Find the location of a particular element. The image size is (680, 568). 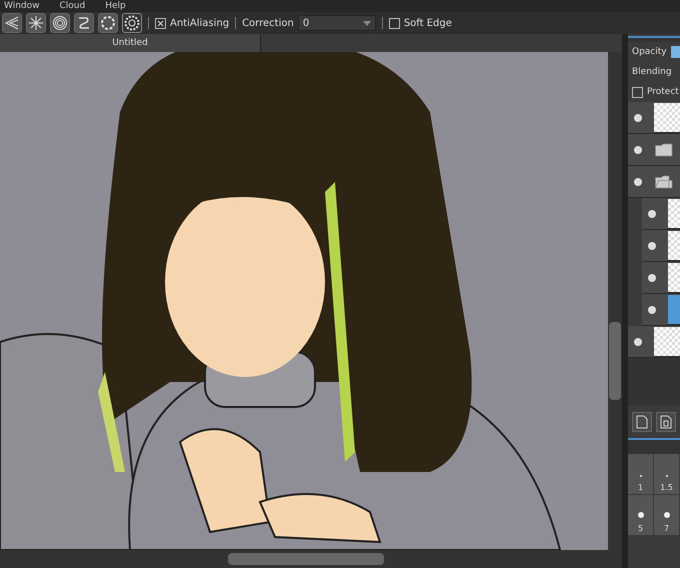

arrow-icon is located at coordinates (12, 23).